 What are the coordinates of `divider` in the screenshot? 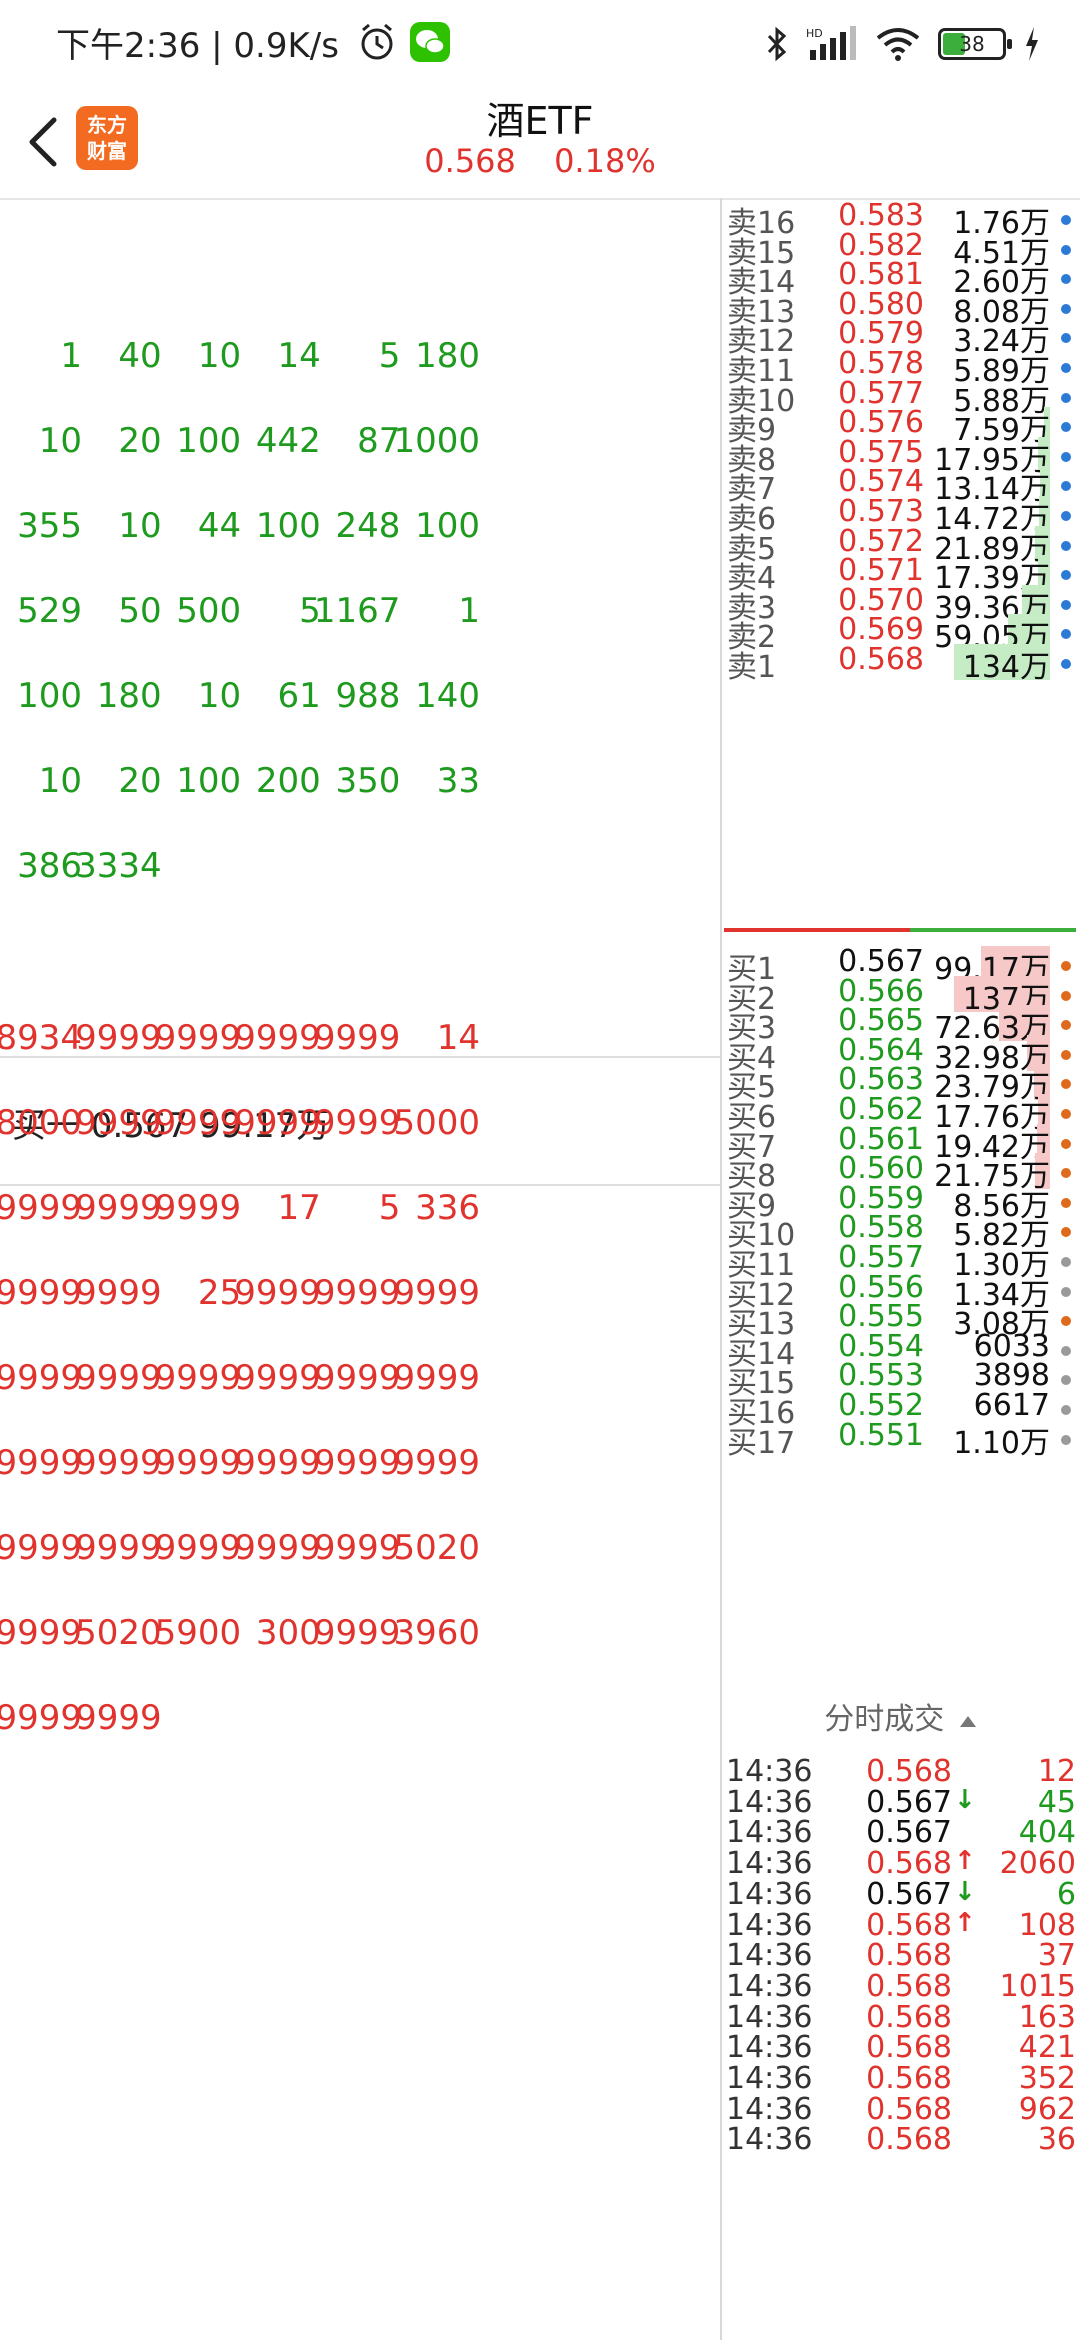 It's located at (360, 1185).